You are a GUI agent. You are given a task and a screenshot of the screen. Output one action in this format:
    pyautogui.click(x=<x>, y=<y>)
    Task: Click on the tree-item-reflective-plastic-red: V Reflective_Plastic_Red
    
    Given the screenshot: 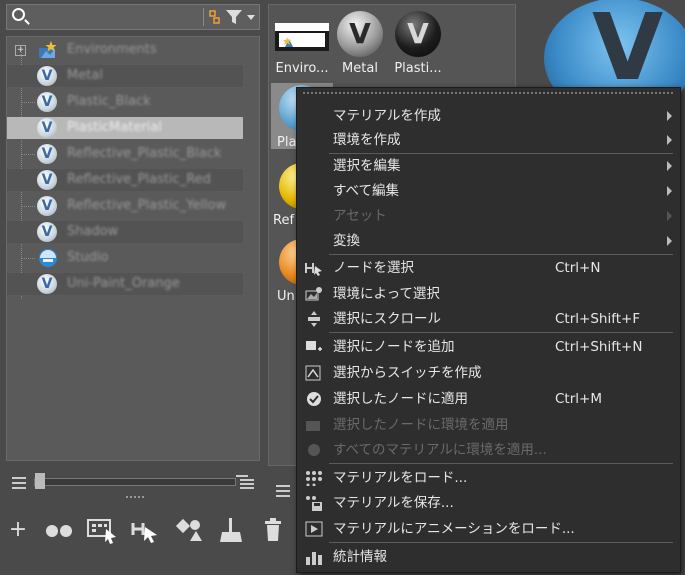 What is the action you would take?
    pyautogui.click(x=125, y=180)
    